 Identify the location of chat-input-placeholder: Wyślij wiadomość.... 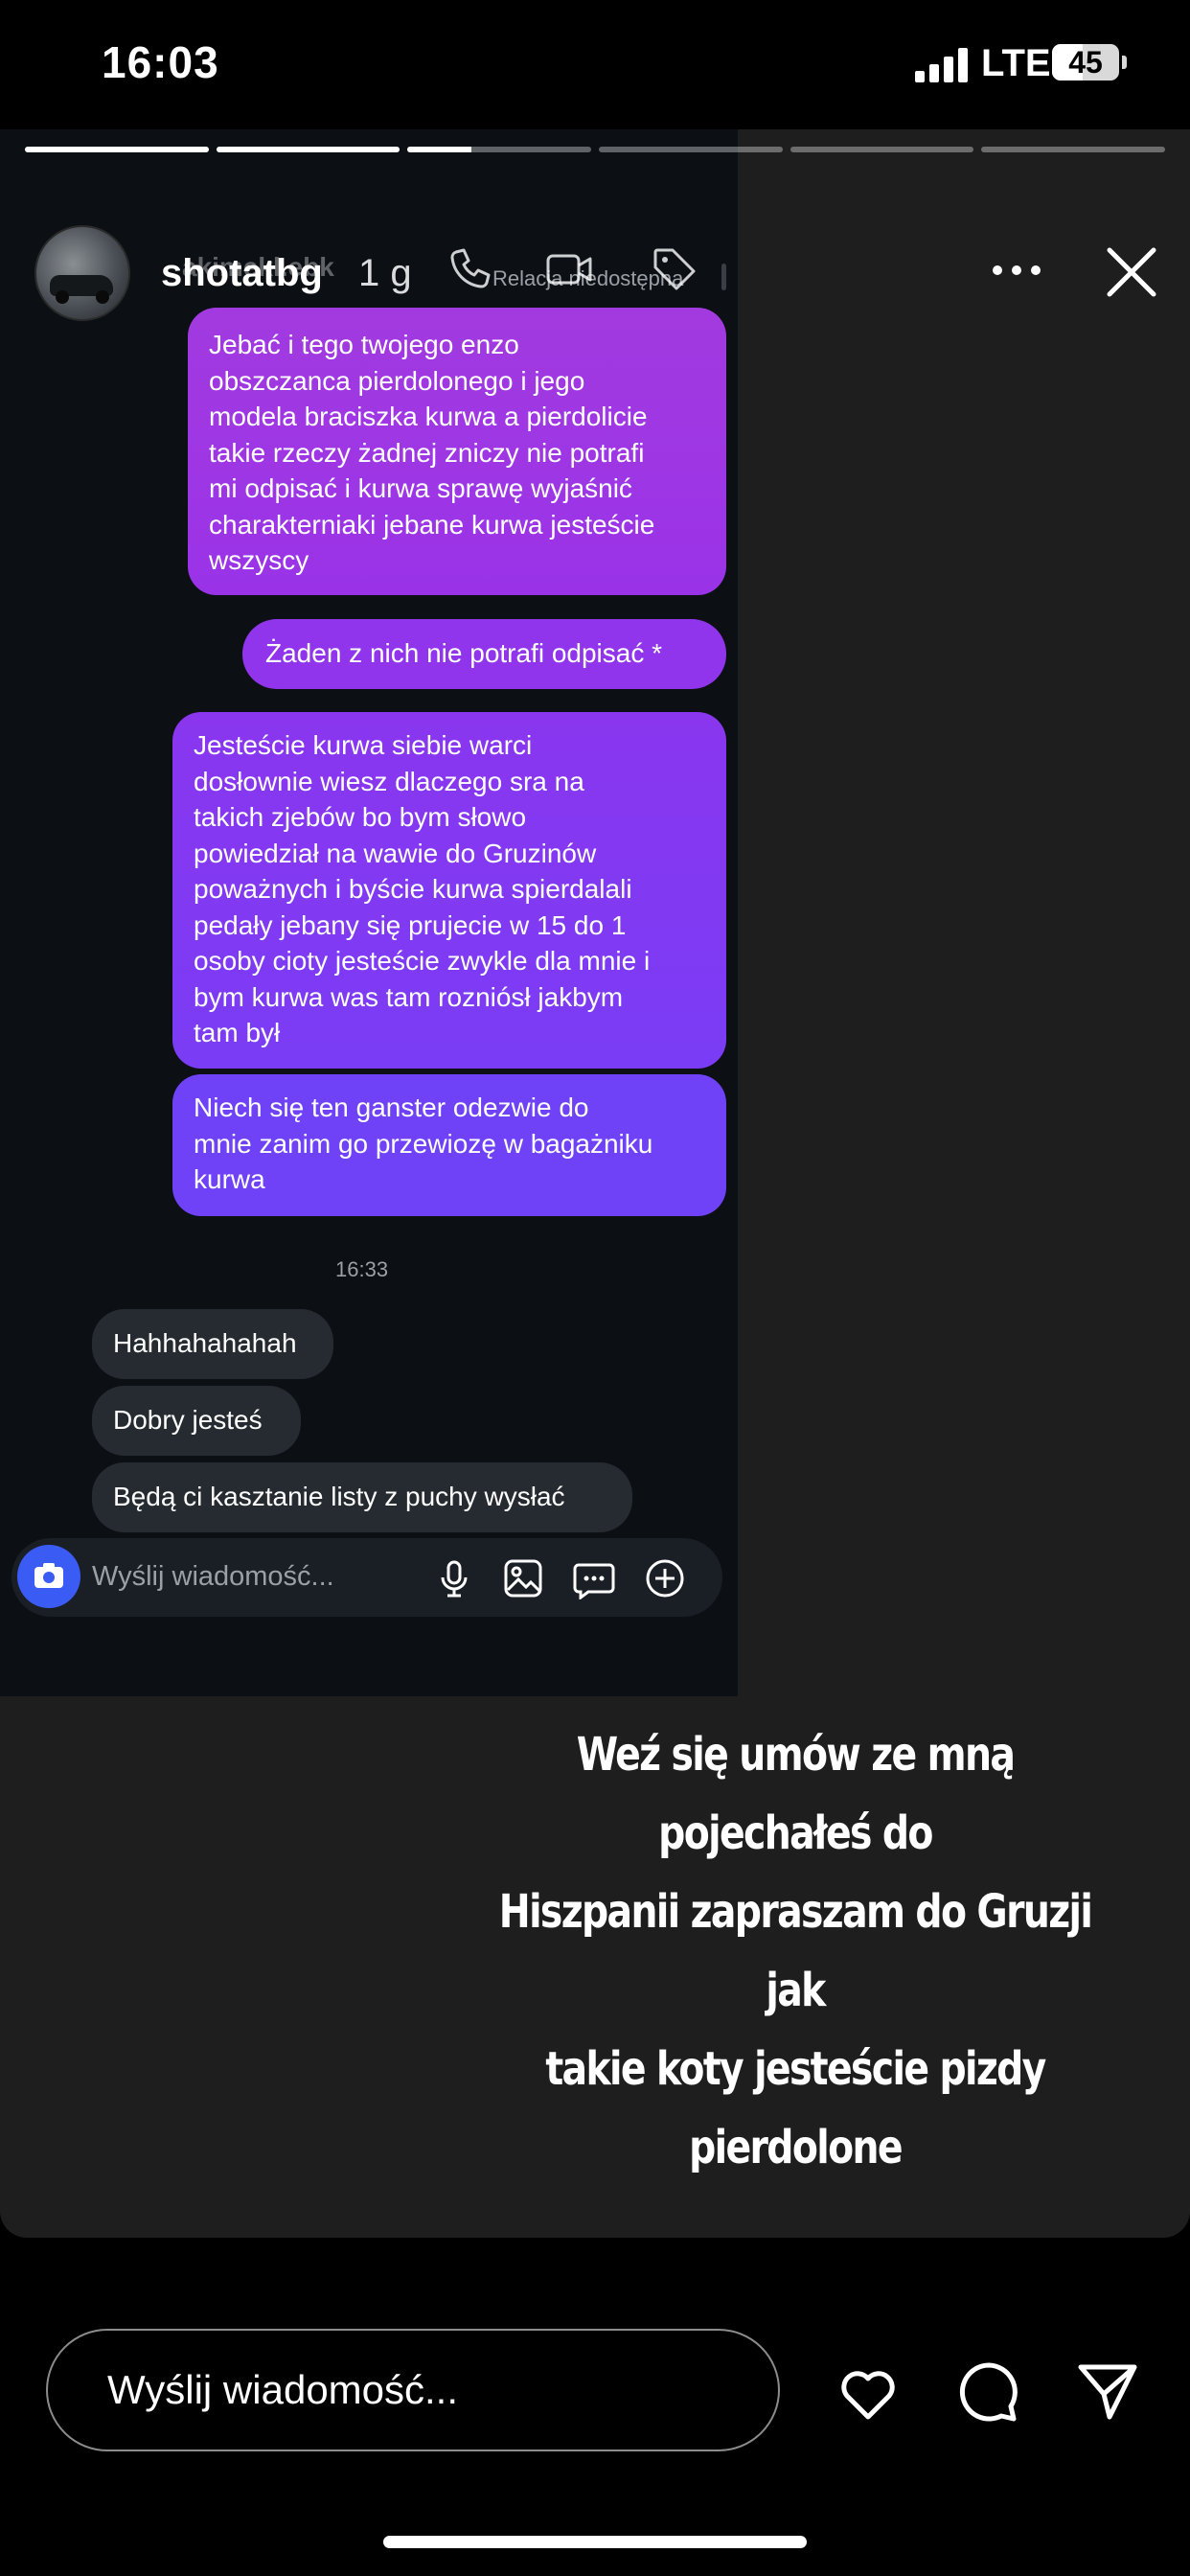
(213, 1576).